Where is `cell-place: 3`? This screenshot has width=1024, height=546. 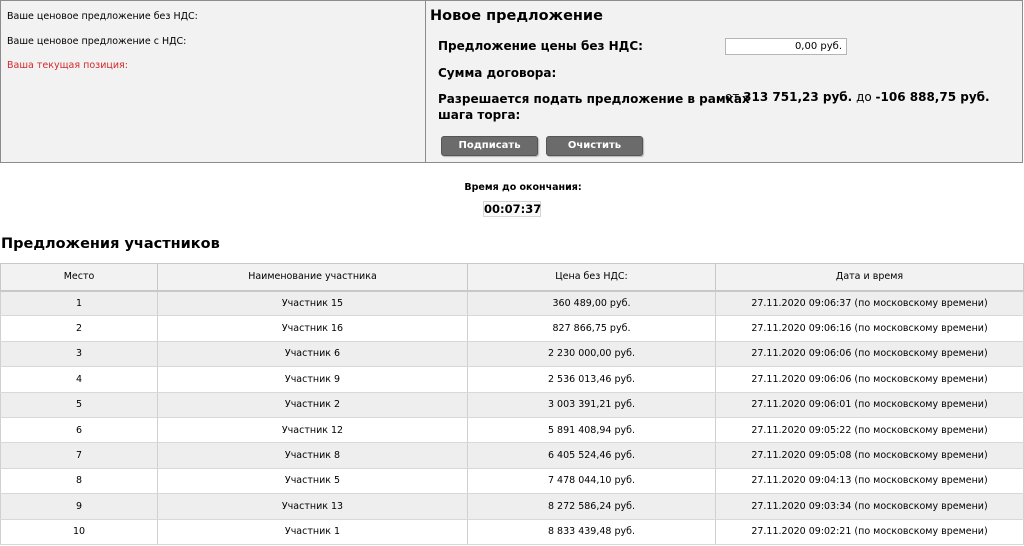
cell-place: 3 is located at coordinates (79, 354).